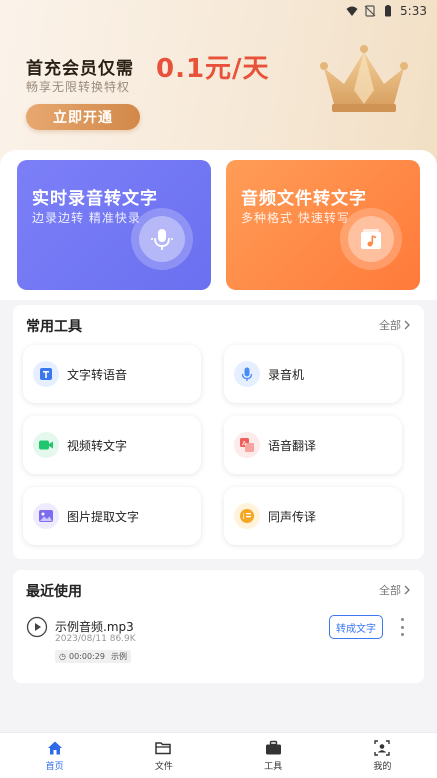 The width and height of the screenshot is (437, 778). What do you see at coordinates (62, 656) in the screenshot?
I see `clock-icon: ◷` at bounding box center [62, 656].